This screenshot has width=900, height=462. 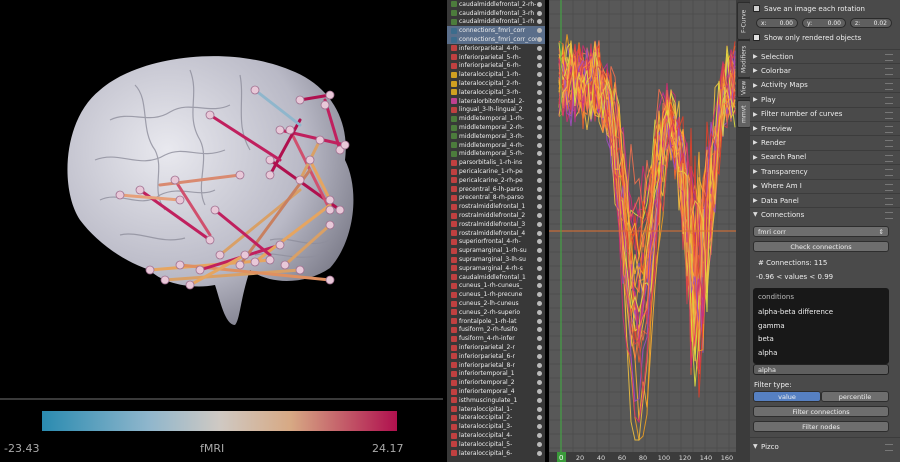 I want to click on rotation-y-field: y: 0.00, so click(x=824, y=23).